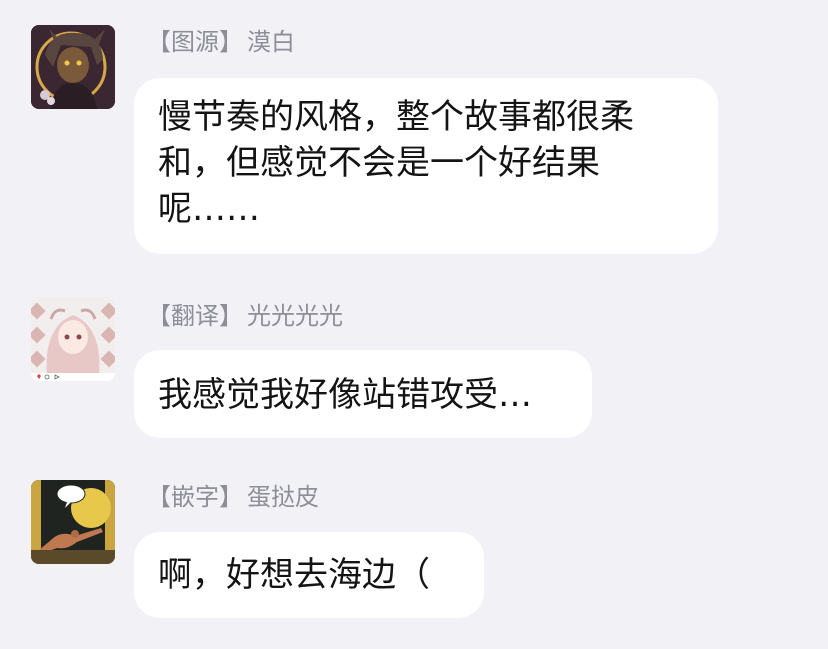  I want to click on avatar-dark-hair-character-icon, so click(73, 67).